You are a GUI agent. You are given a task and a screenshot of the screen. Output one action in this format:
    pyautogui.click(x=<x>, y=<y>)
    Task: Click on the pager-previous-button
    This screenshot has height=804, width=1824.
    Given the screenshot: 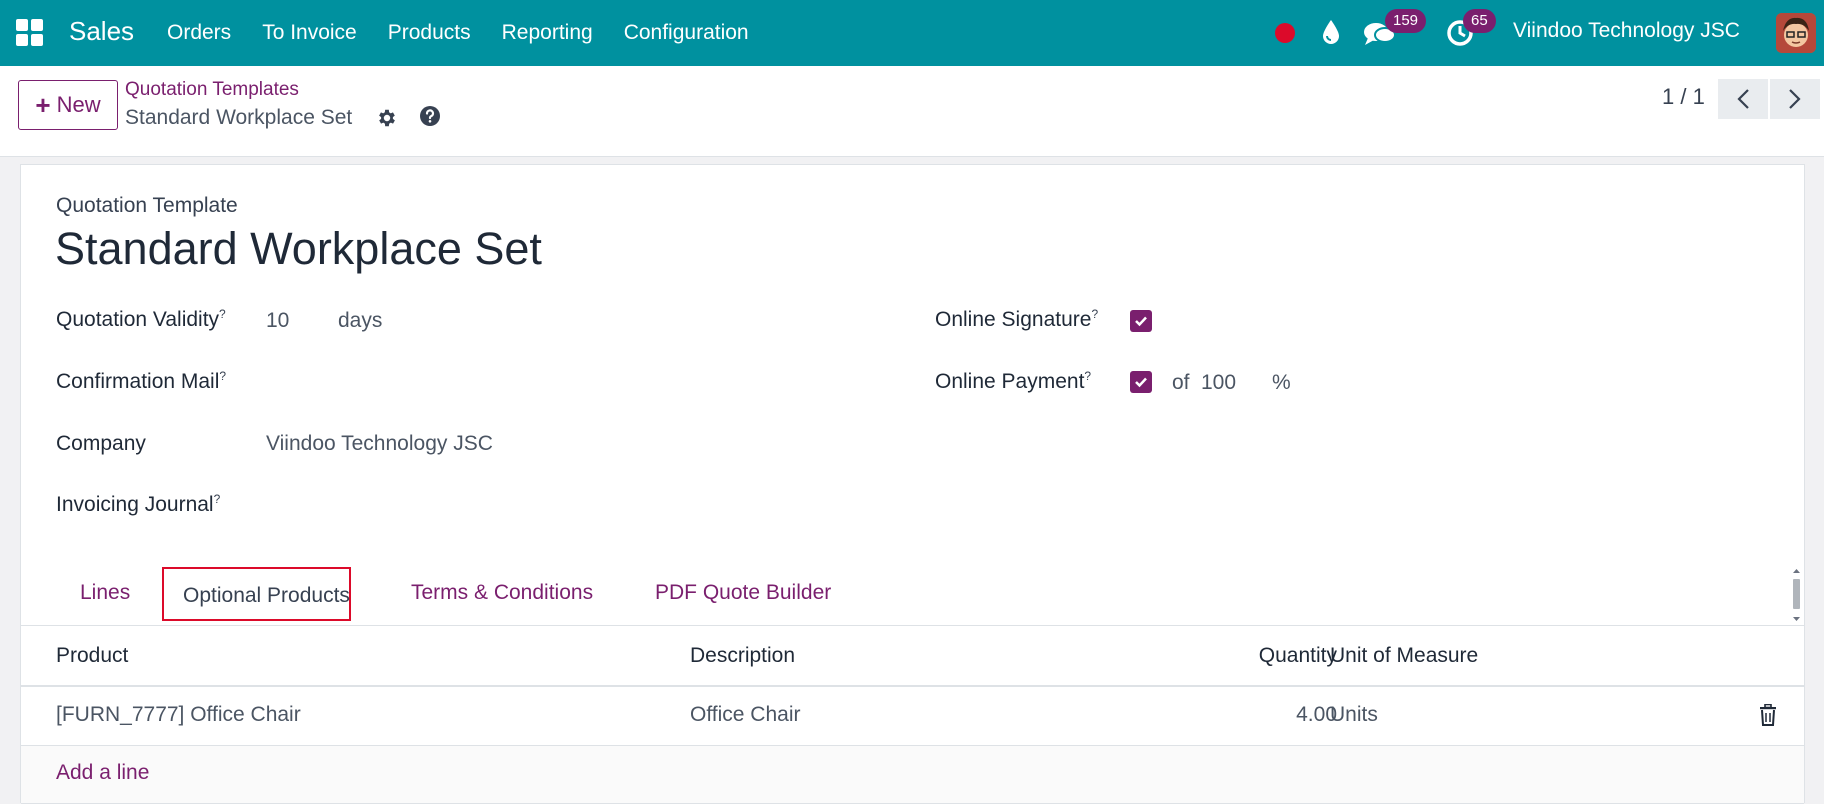 What is the action you would take?
    pyautogui.click(x=1743, y=99)
    